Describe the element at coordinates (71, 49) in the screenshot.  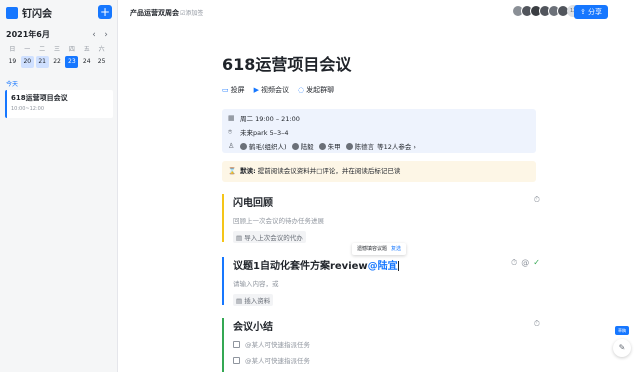
I see `weekday-label: 四` at that location.